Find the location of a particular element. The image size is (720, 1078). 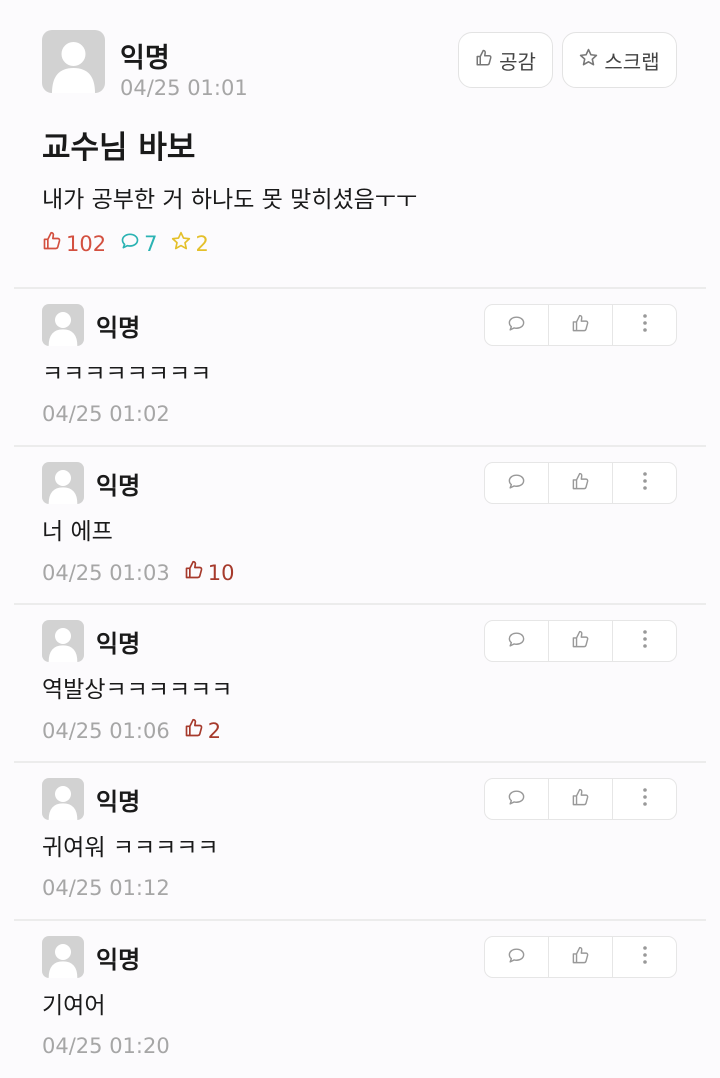

post-time: 04/25 01:01 is located at coordinates (184, 88).